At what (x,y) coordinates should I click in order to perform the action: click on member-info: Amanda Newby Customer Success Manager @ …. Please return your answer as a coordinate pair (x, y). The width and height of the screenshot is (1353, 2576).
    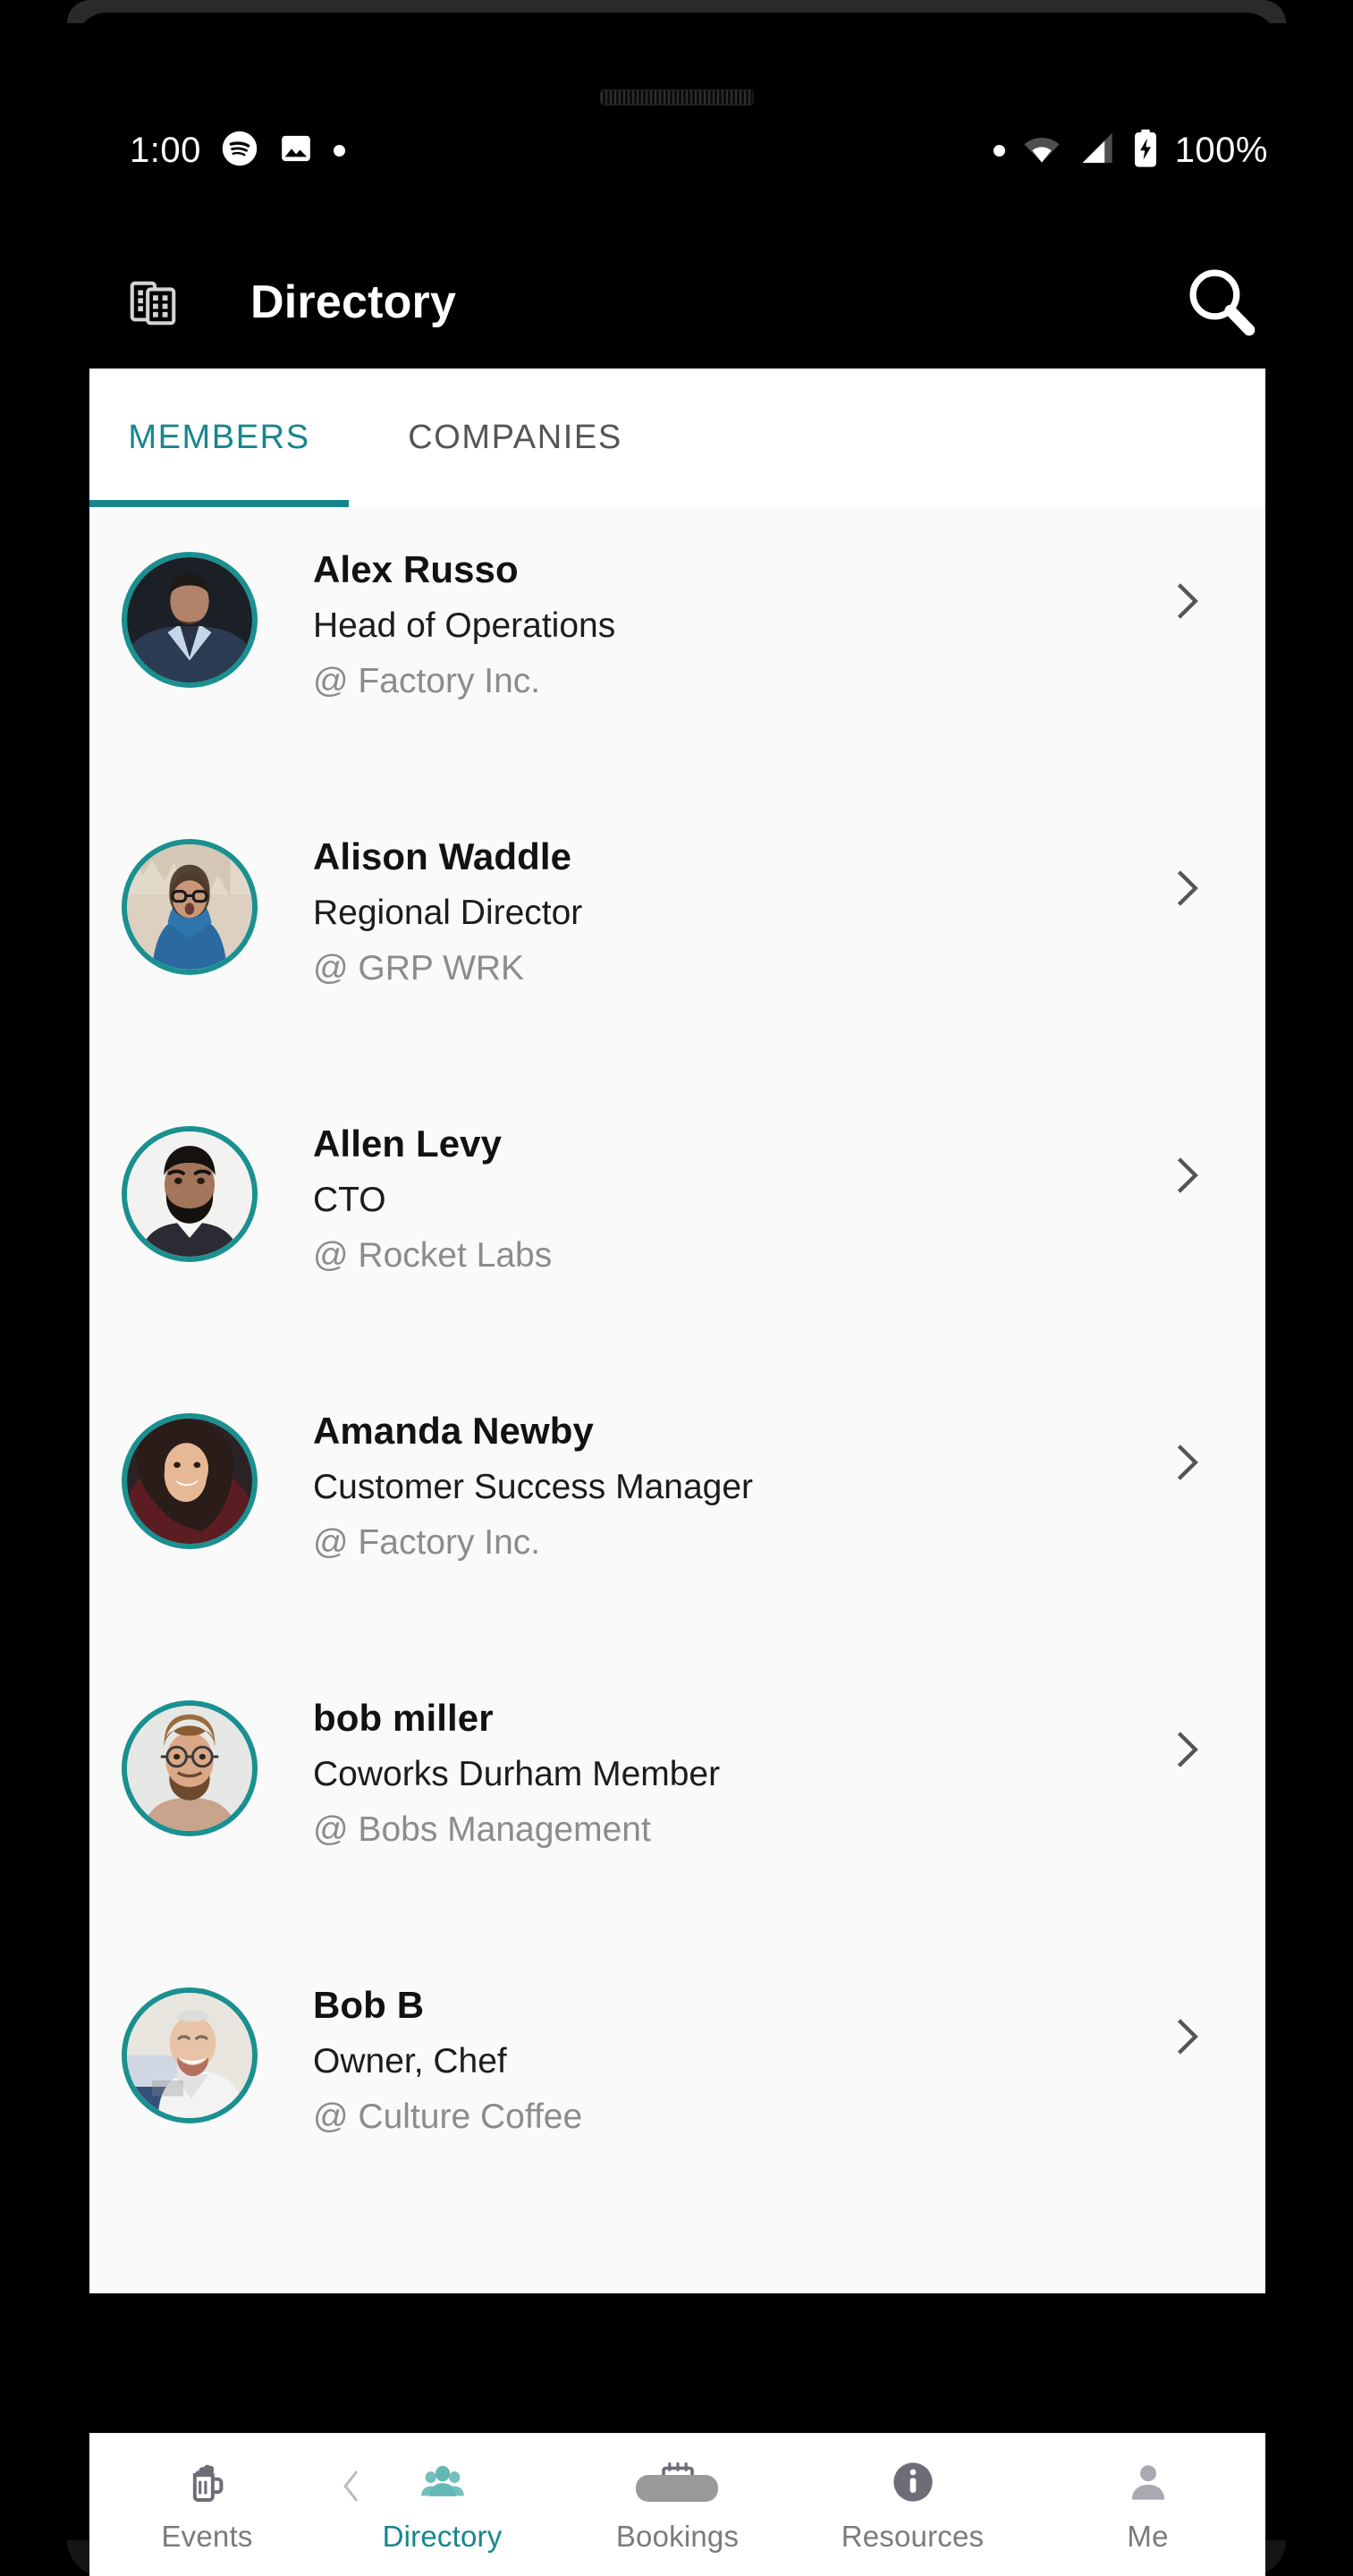
    Looking at the image, I should click on (725, 1478).